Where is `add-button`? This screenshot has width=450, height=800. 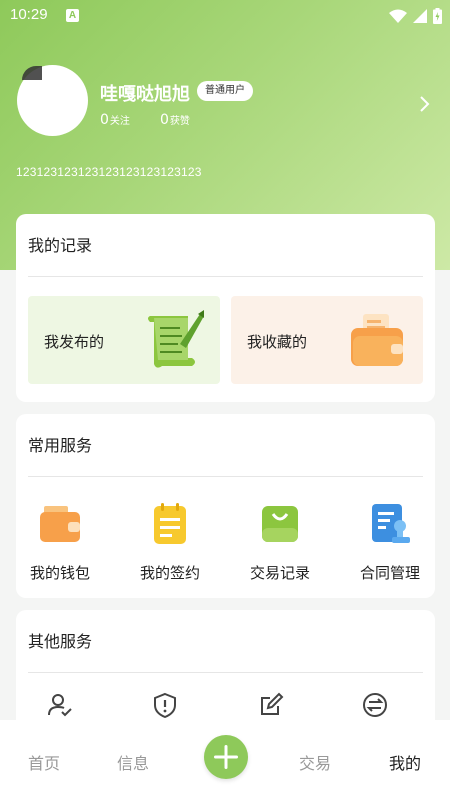 add-button is located at coordinates (226, 757).